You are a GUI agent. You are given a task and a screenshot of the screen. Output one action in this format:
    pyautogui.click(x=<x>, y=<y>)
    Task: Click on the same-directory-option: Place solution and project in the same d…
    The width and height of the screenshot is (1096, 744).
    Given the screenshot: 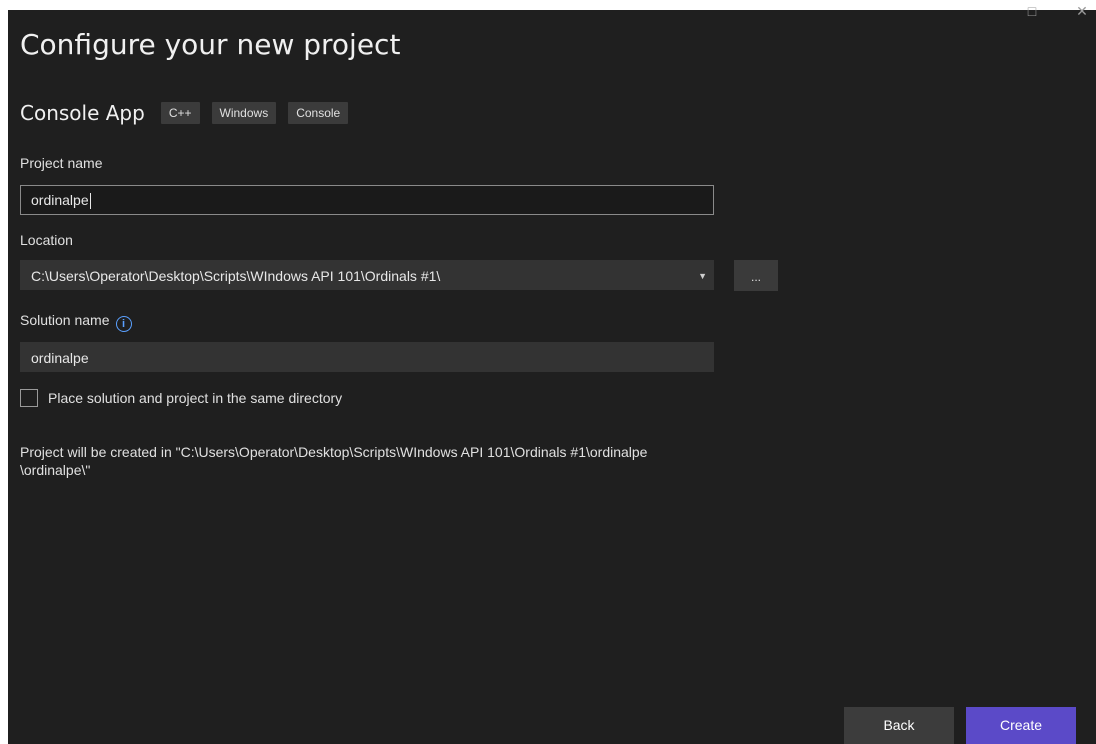 What is the action you would take?
    pyautogui.click(x=181, y=398)
    